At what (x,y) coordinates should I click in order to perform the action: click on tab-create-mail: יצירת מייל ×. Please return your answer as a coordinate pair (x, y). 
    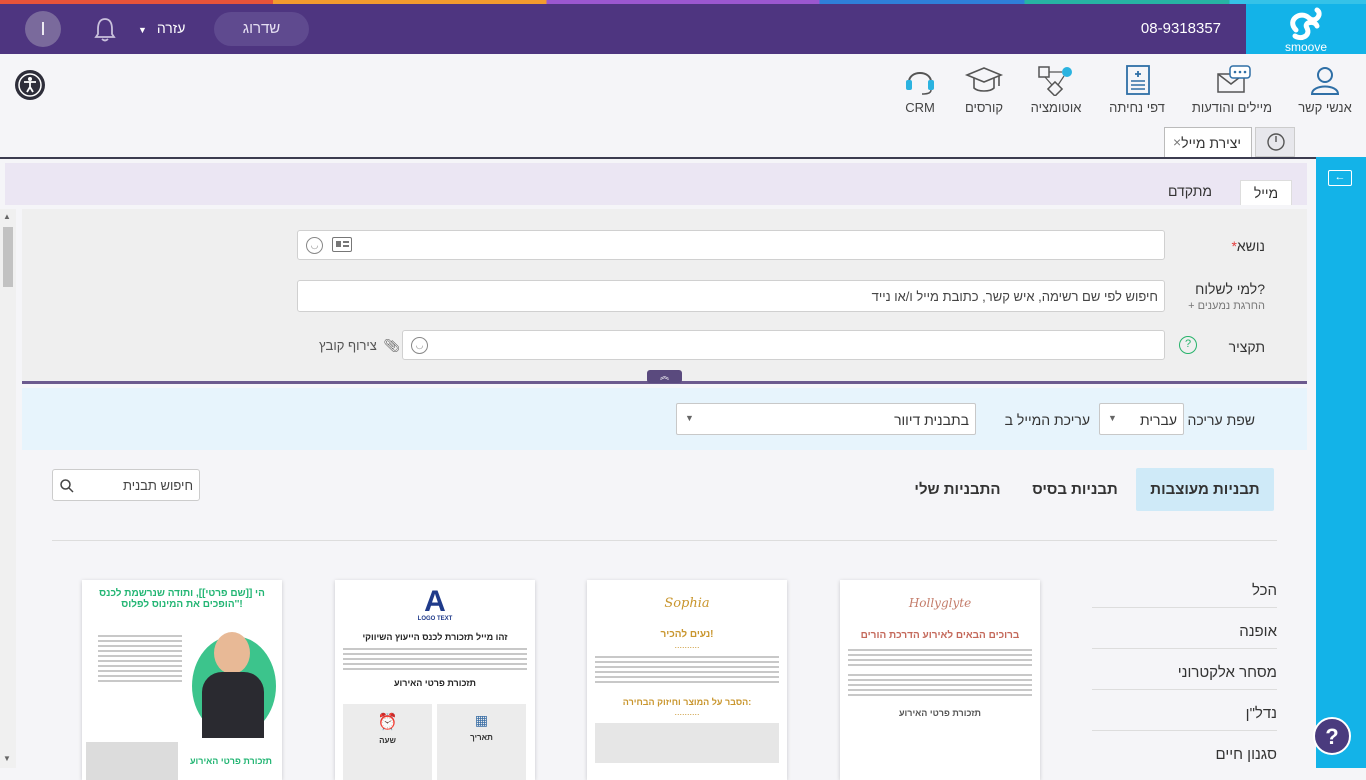
    Looking at the image, I should click on (1208, 142).